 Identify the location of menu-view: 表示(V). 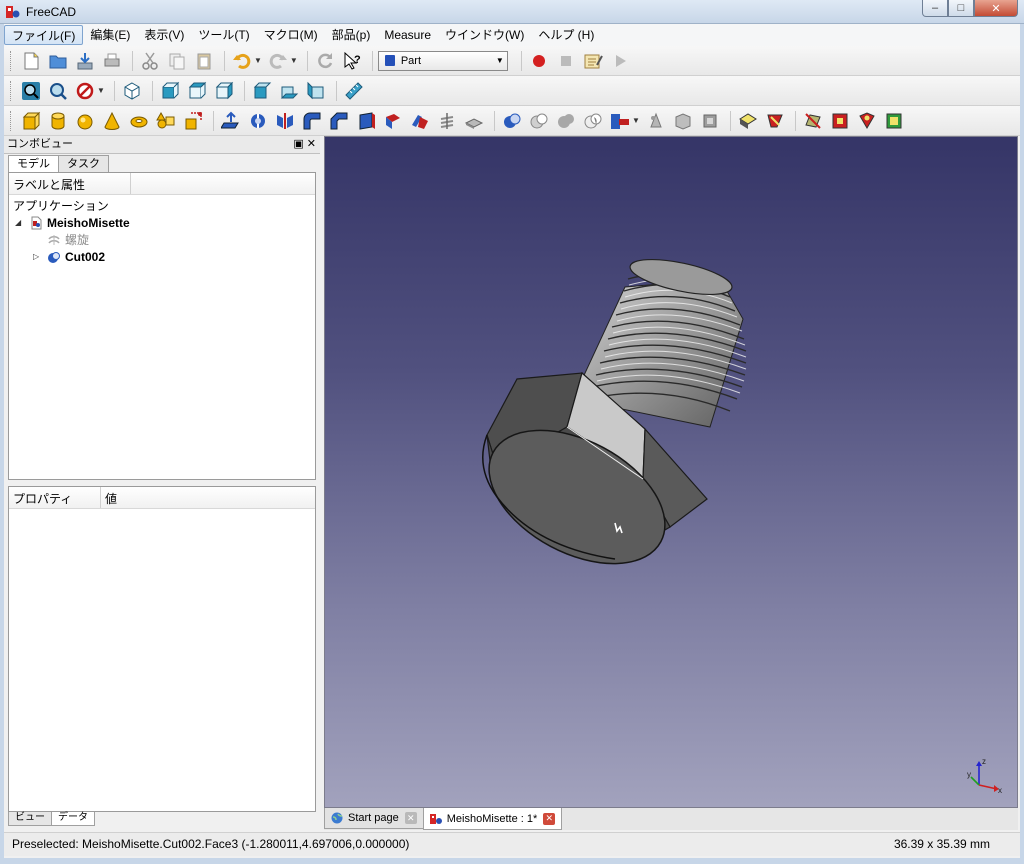
(164, 35).